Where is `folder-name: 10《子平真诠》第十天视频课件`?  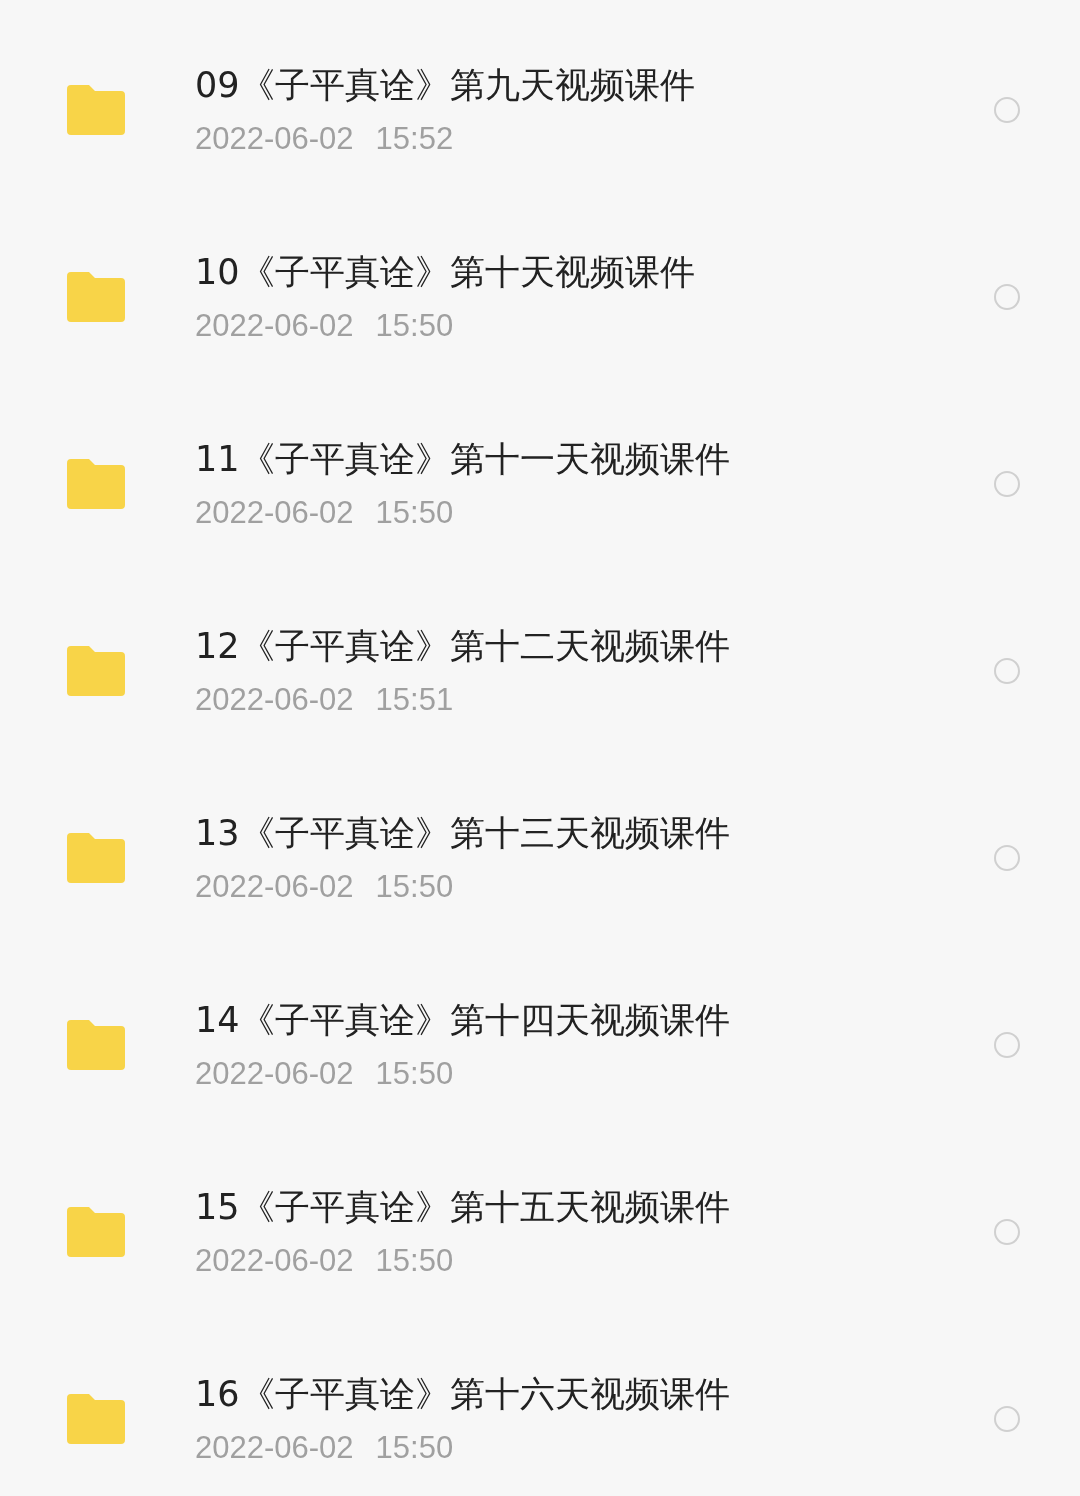
folder-name: 10《子平真诠》第十天视频课件 is located at coordinates (445, 272).